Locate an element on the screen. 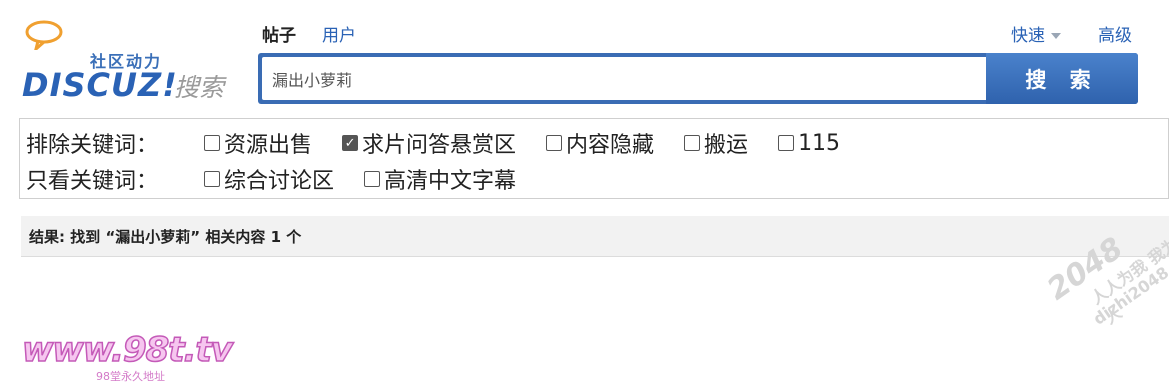 The height and width of the screenshot is (390, 1169). exclude-option-request-qa: 求片问答悬赏区 is located at coordinates (429, 143).